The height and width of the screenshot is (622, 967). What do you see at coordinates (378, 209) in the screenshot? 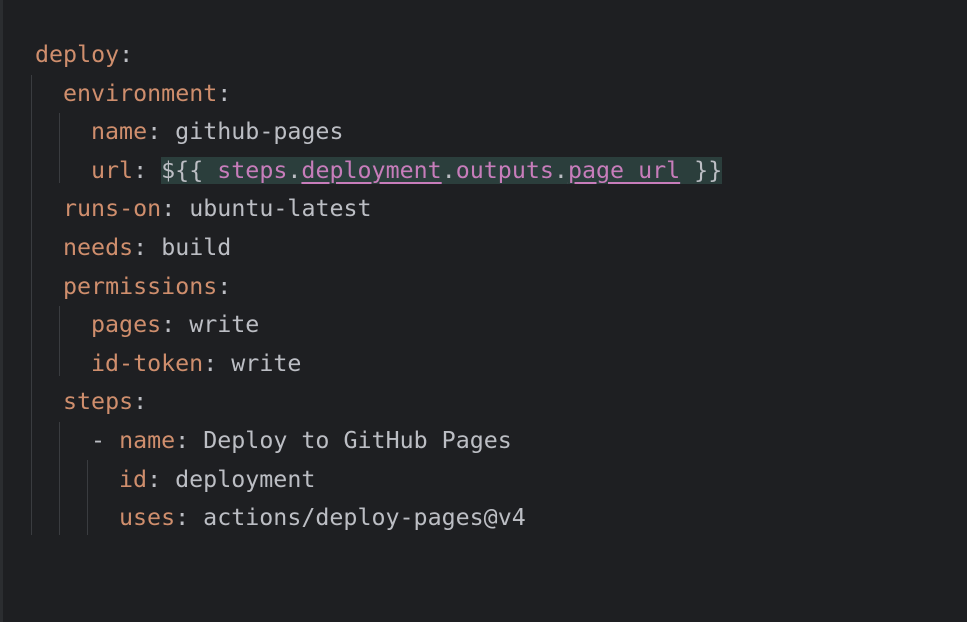
I see `code-line-runs-on: runs-on: ubuntu-latest` at bounding box center [378, 209].